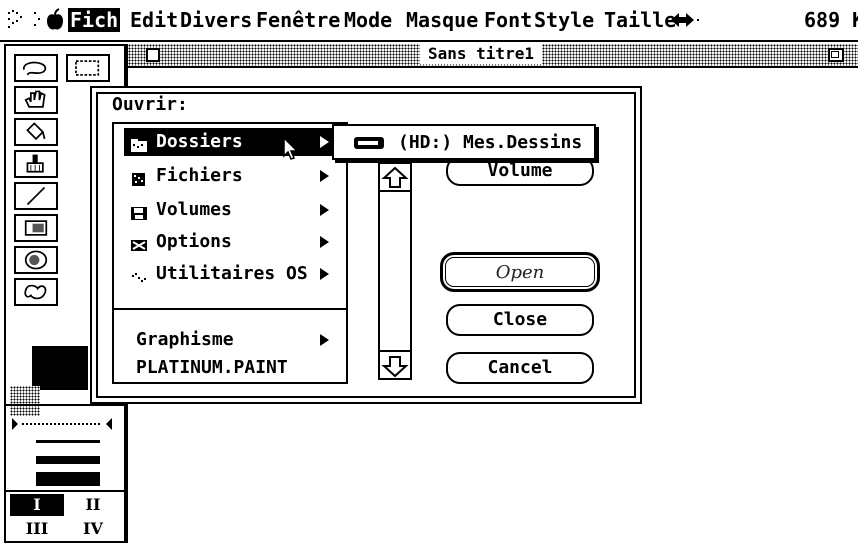  I want to click on lasso-tool-icon, so click(36, 68).